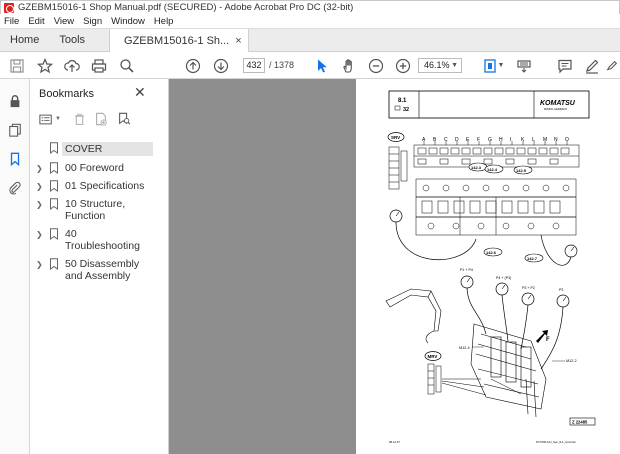  What do you see at coordinates (496, 207) in the screenshot?
I see `main-valve-block` at bounding box center [496, 207].